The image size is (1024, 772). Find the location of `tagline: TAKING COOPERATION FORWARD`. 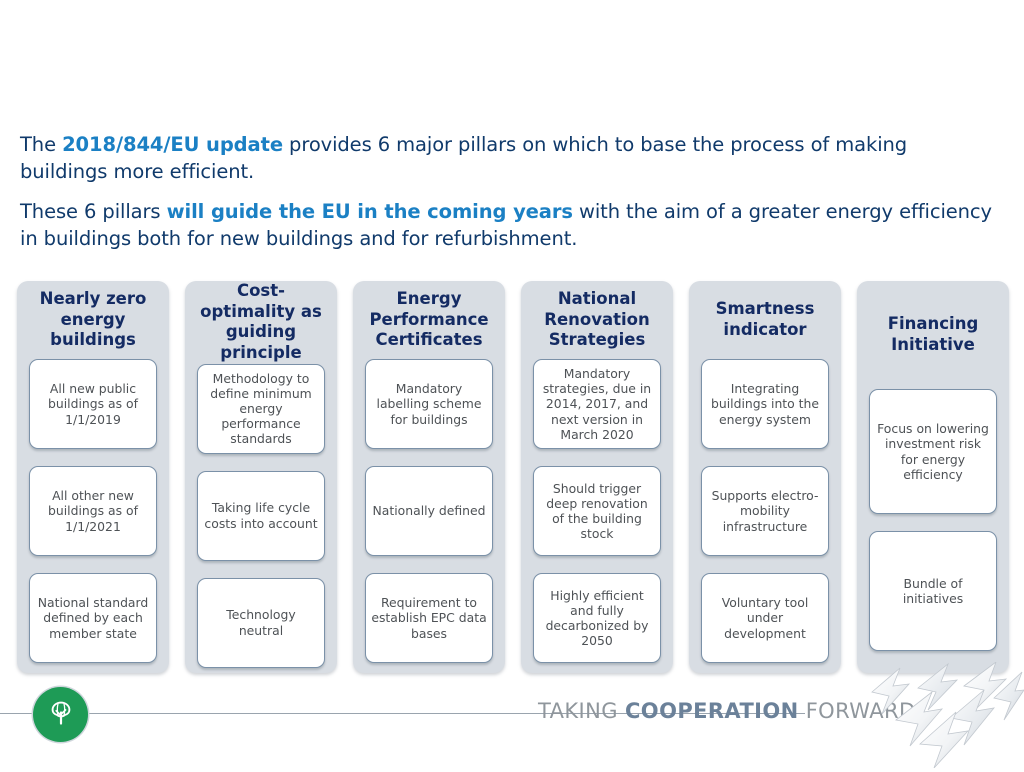

tagline: TAKING COOPERATION FORWARD is located at coordinates (727, 711).